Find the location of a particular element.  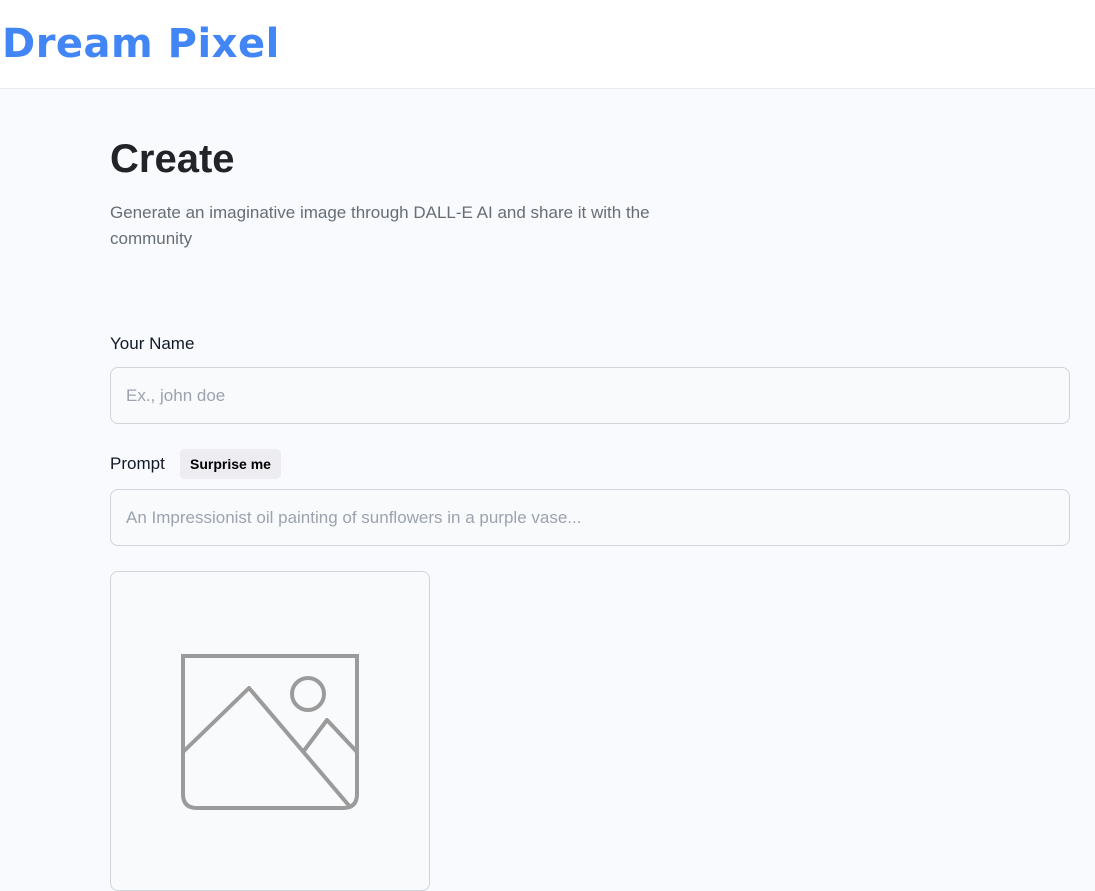

image-preview is located at coordinates (270, 731).